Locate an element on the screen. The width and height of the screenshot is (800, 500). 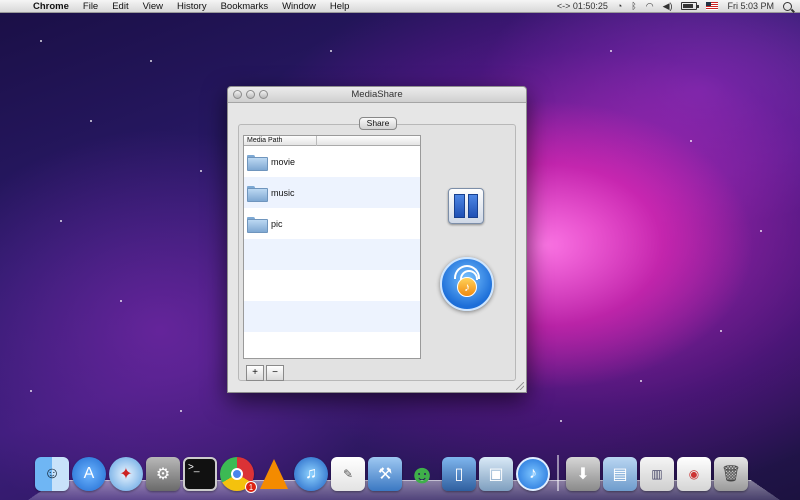
pause-icon is located at coordinates (466, 206).